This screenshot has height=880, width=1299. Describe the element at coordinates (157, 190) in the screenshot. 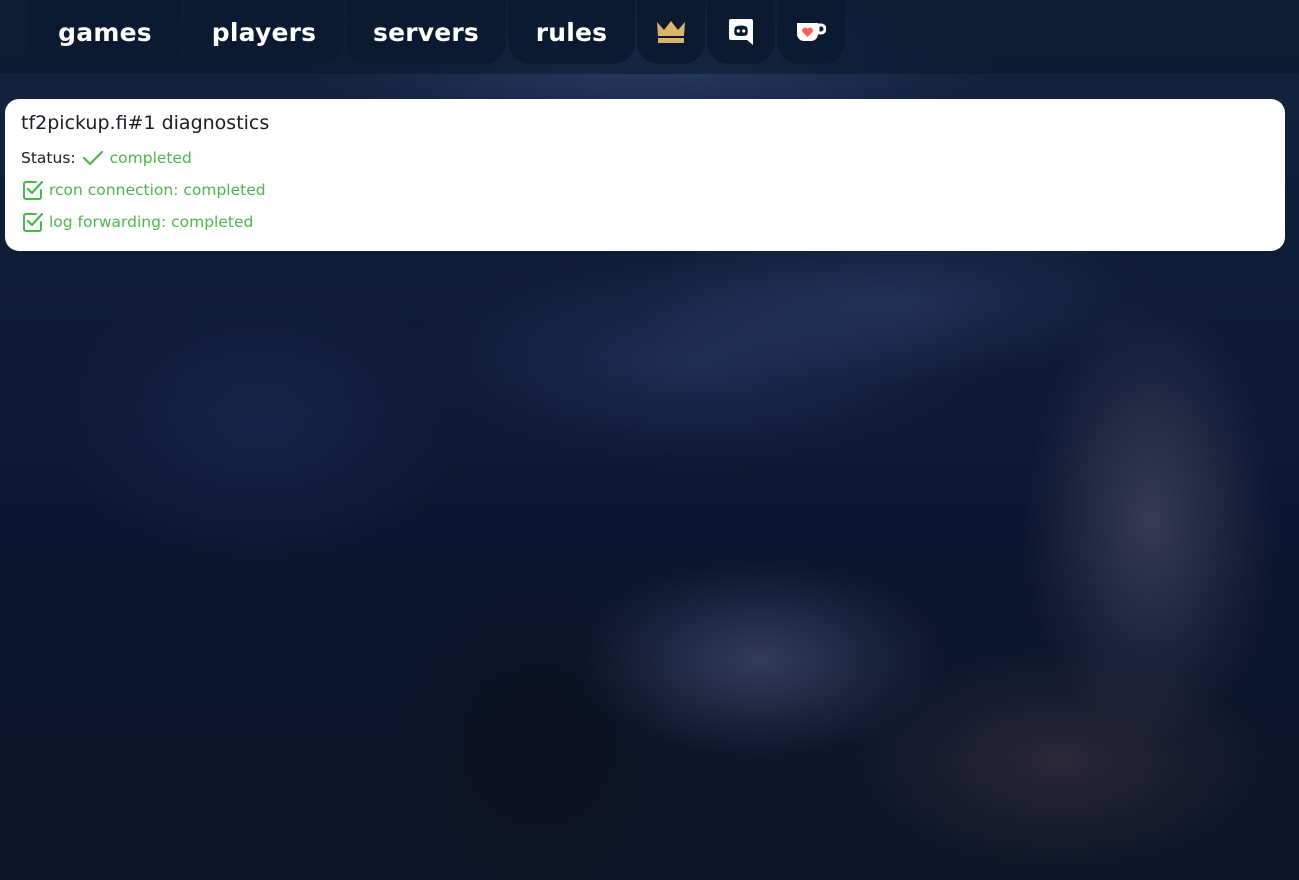

I see `check-label: rcon connection: completed` at that location.